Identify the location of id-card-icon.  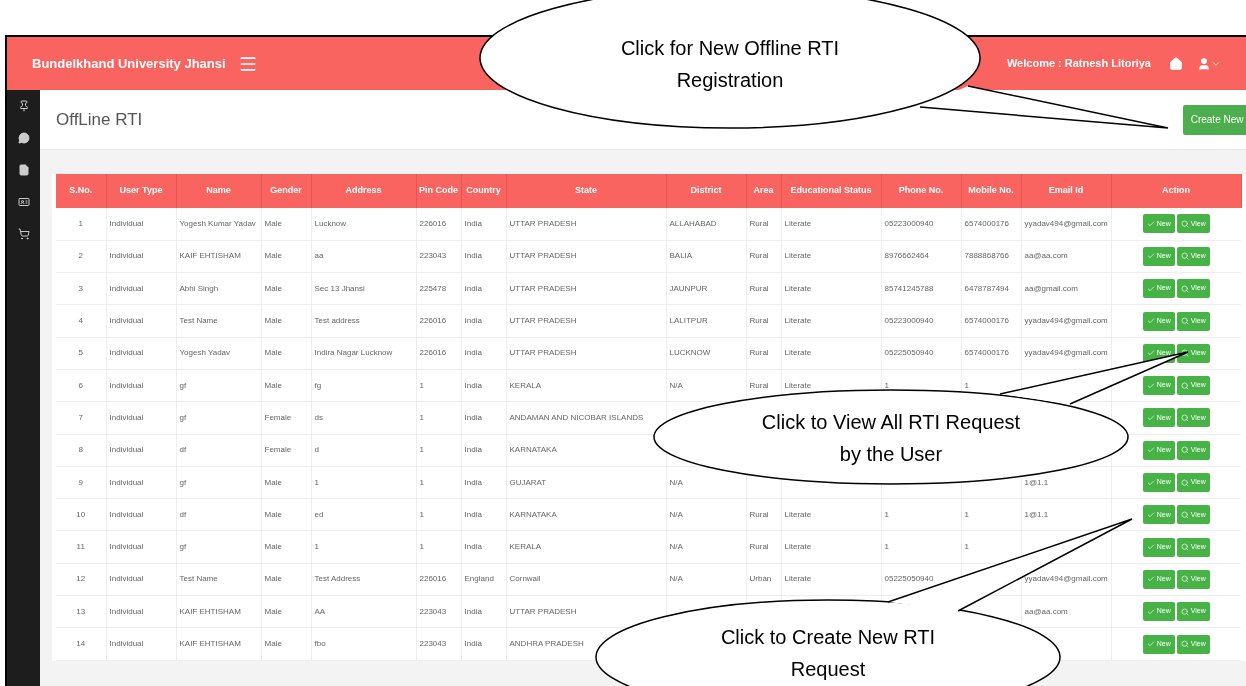
(23, 202).